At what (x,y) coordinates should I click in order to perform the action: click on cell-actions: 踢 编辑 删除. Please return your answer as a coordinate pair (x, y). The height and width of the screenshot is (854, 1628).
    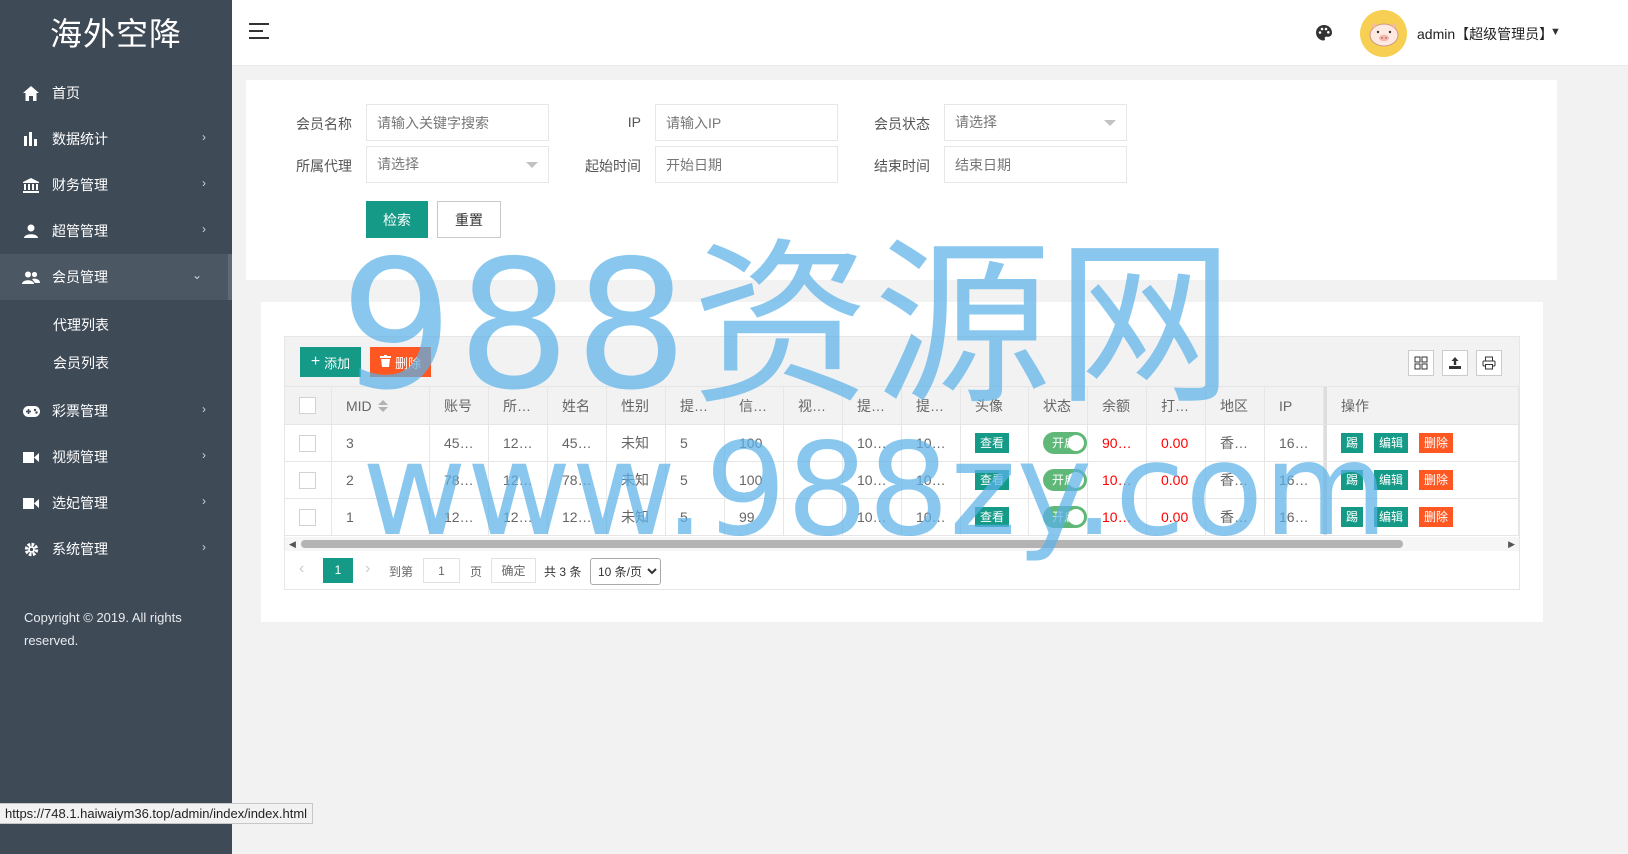
    Looking at the image, I should click on (1421, 517).